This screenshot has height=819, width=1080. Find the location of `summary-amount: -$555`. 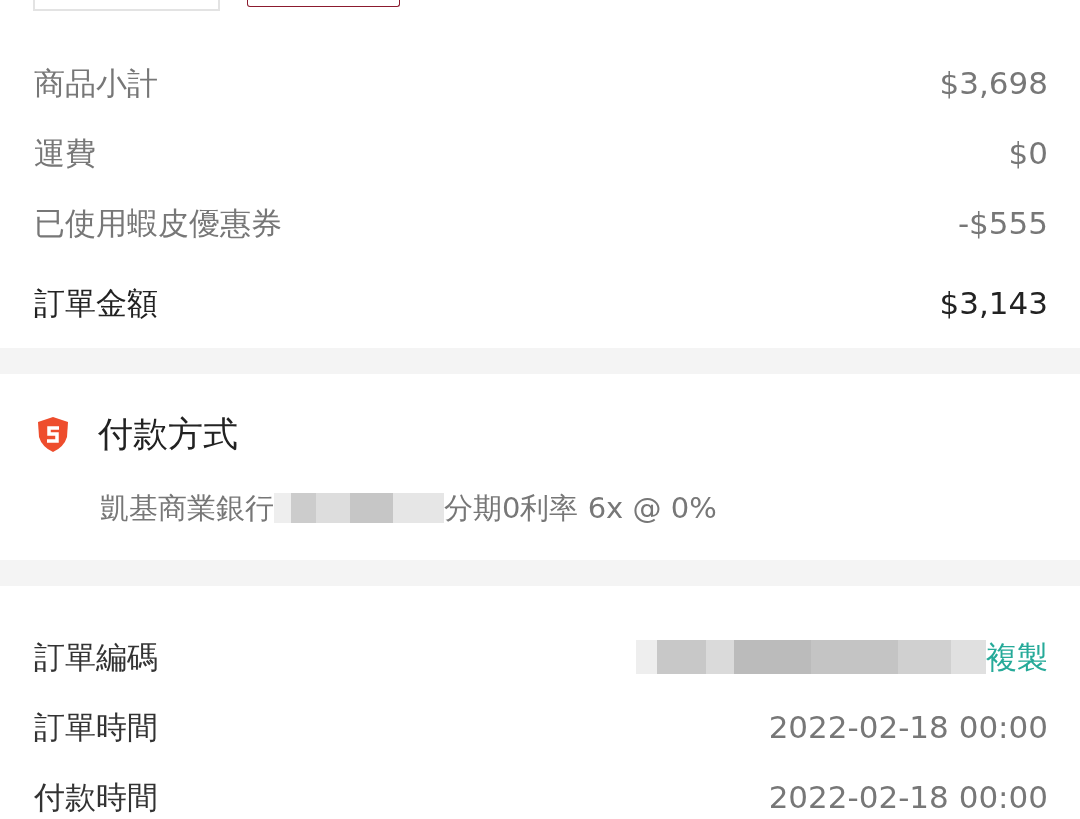

summary-amount: -$555 is located at coordinates (1002, 223).